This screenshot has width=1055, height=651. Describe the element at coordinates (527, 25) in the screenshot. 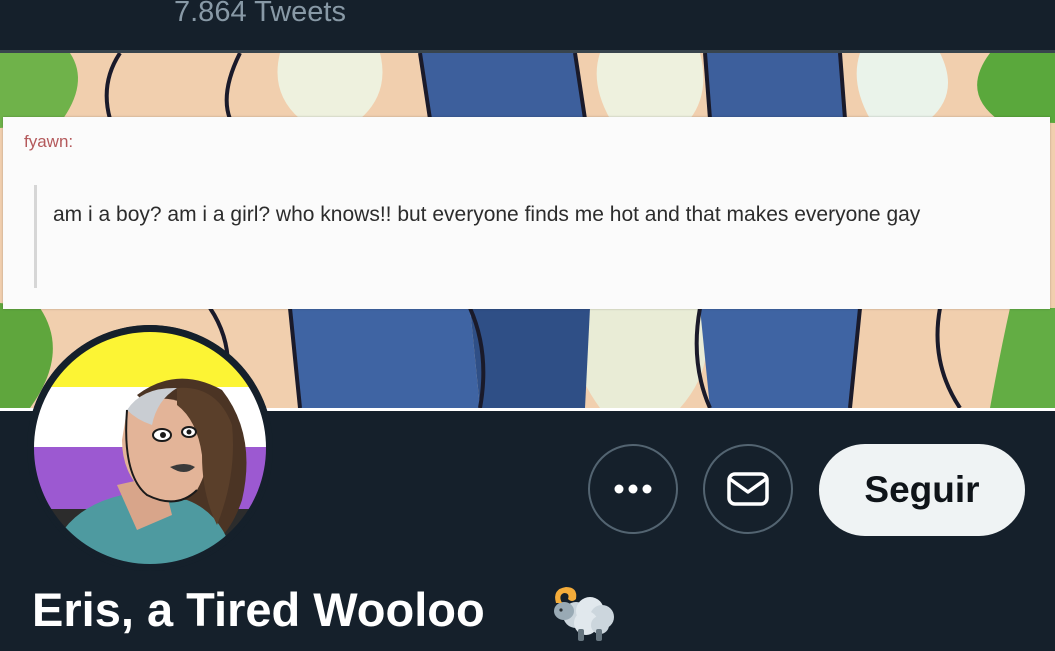

I see `profile-header-bar: 7.864 Tweets` at that location.